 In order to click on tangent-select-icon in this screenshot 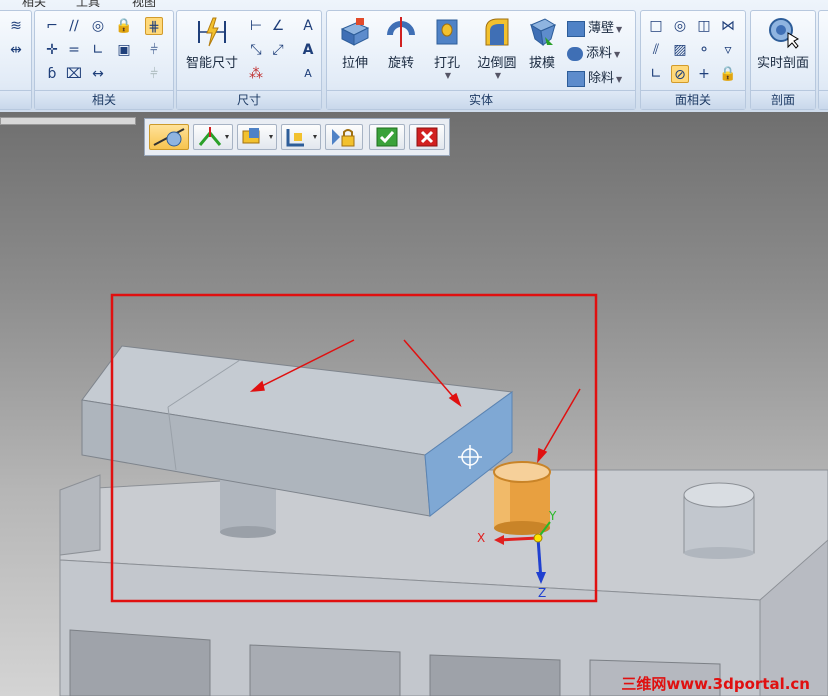, I will do `click(169, 137)`.